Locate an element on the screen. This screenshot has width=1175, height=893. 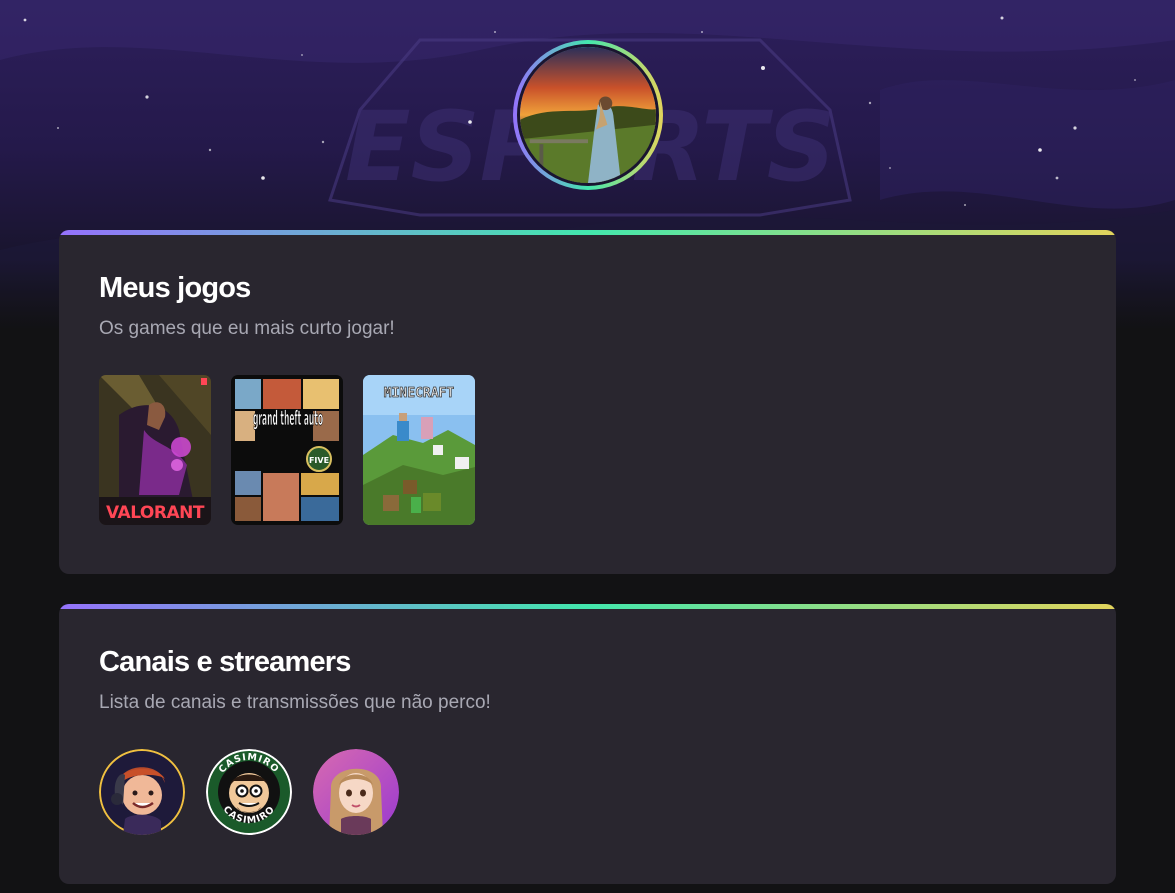
profile-avatar-ring is located at coordinates (588, 115).